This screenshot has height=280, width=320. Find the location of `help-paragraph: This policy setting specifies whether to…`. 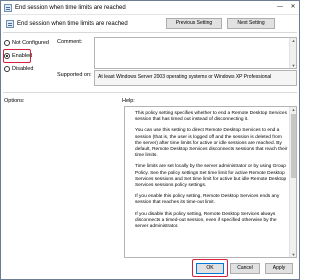

help-paragraph: This policy setting specifies whether to… is located at coordinates (211, 117).